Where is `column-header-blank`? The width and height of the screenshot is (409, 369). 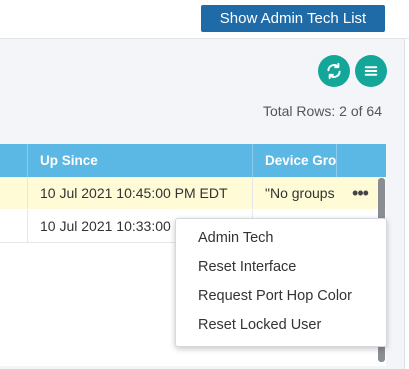
column-header-blank is located at coordinates (14, 160).